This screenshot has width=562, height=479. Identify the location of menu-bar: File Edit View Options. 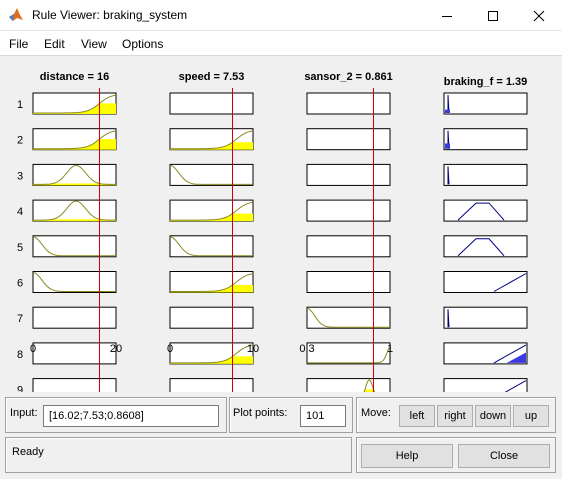
(281, 43).